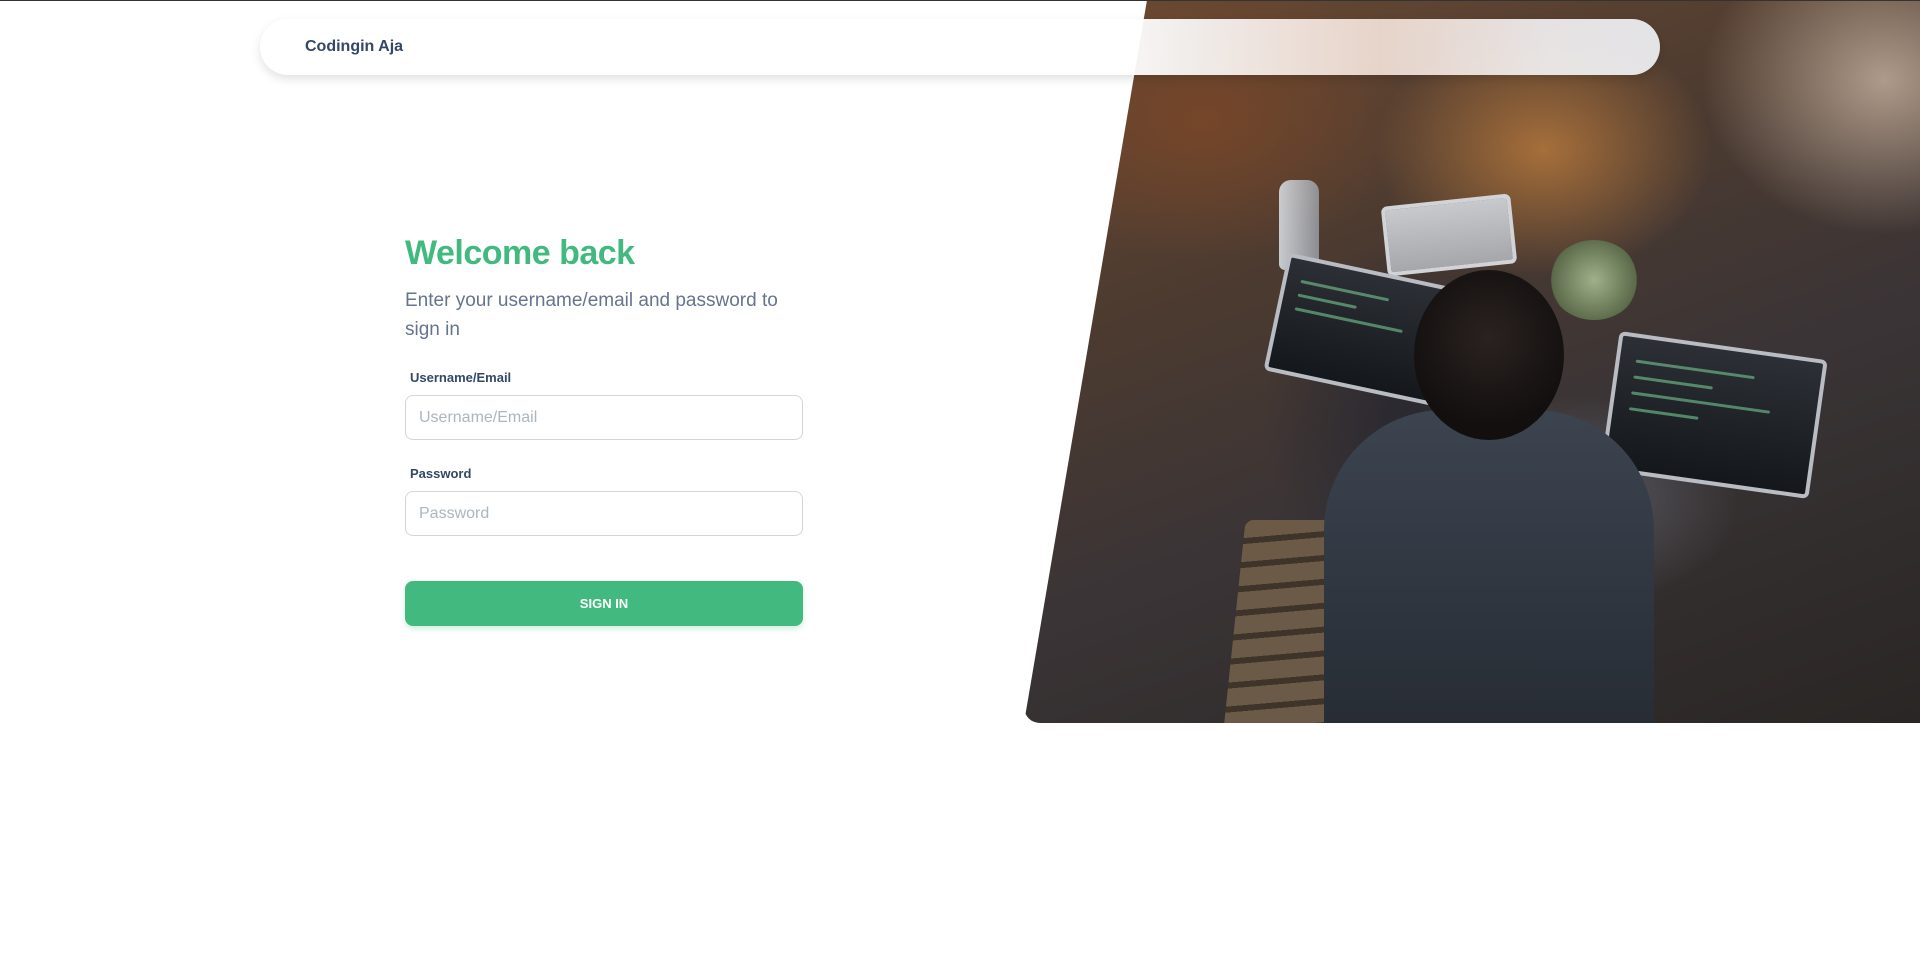 Image resolution: width=1920 pixels, height=962 pixels. Describe the element at coordinates (604, 513) in the screenshot. I see `password-input` at that location.